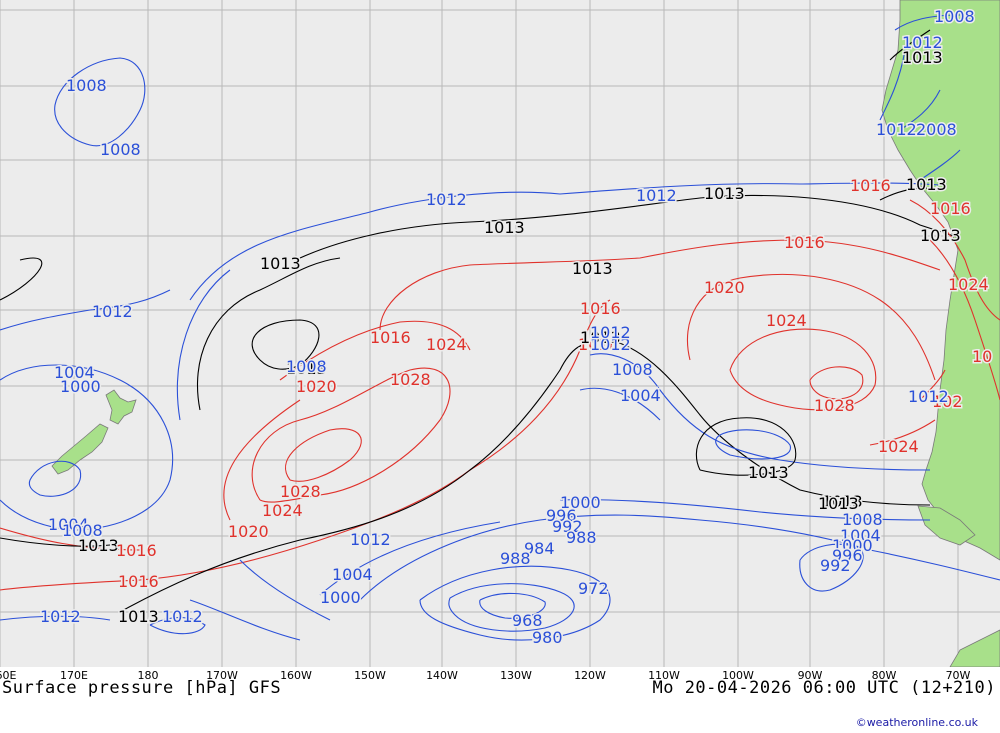  What do you see at coordinates (835, 565) in the screenshot?
I see `isobar-label: 992` at bounding box center [835, 565].